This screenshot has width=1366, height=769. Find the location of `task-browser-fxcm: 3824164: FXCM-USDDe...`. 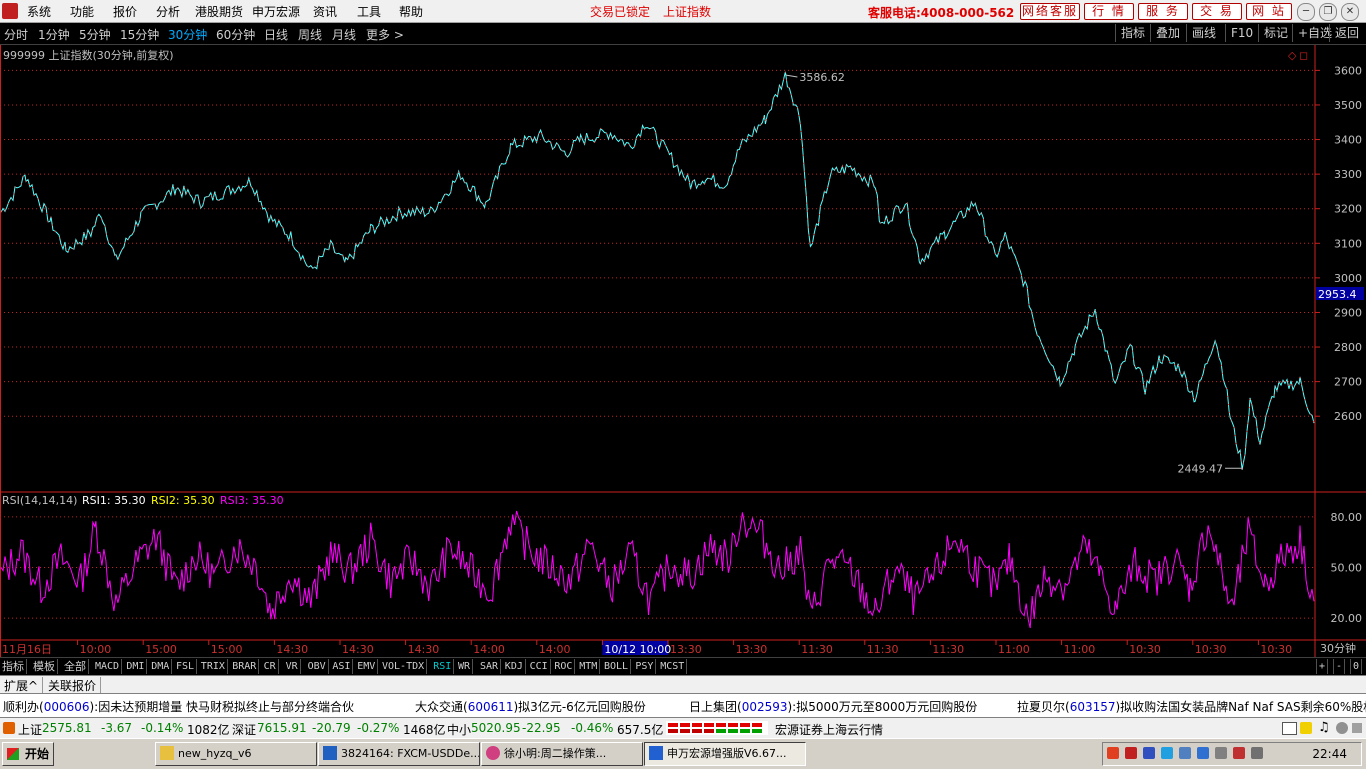

task-browser-fxcm: 3824164: FXCM-USDDe... is located at coordinates (399, 754).